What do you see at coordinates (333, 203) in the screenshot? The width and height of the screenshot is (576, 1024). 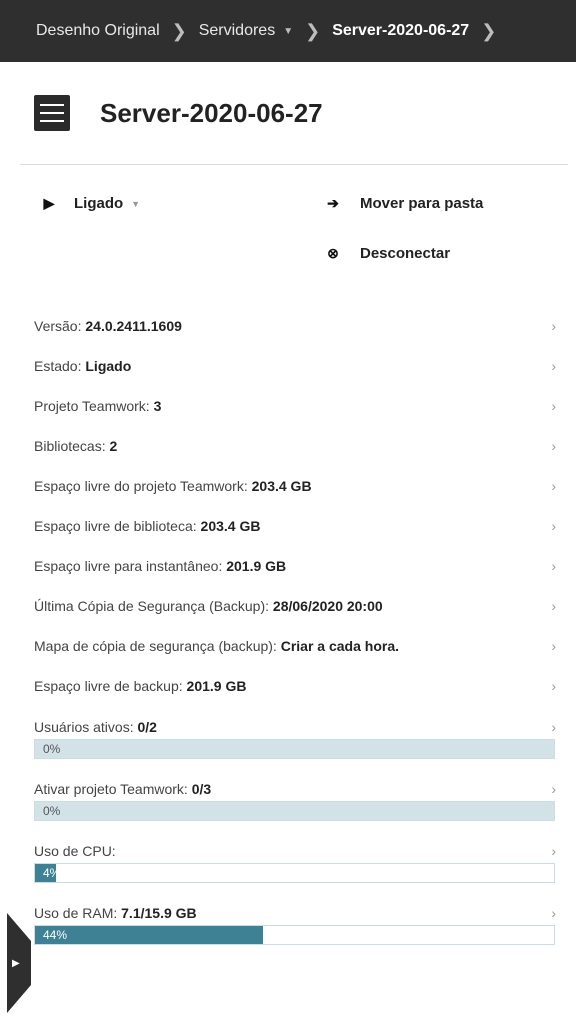 I see `arrow-right-icon: ➔` at bounding box center [333, 203].